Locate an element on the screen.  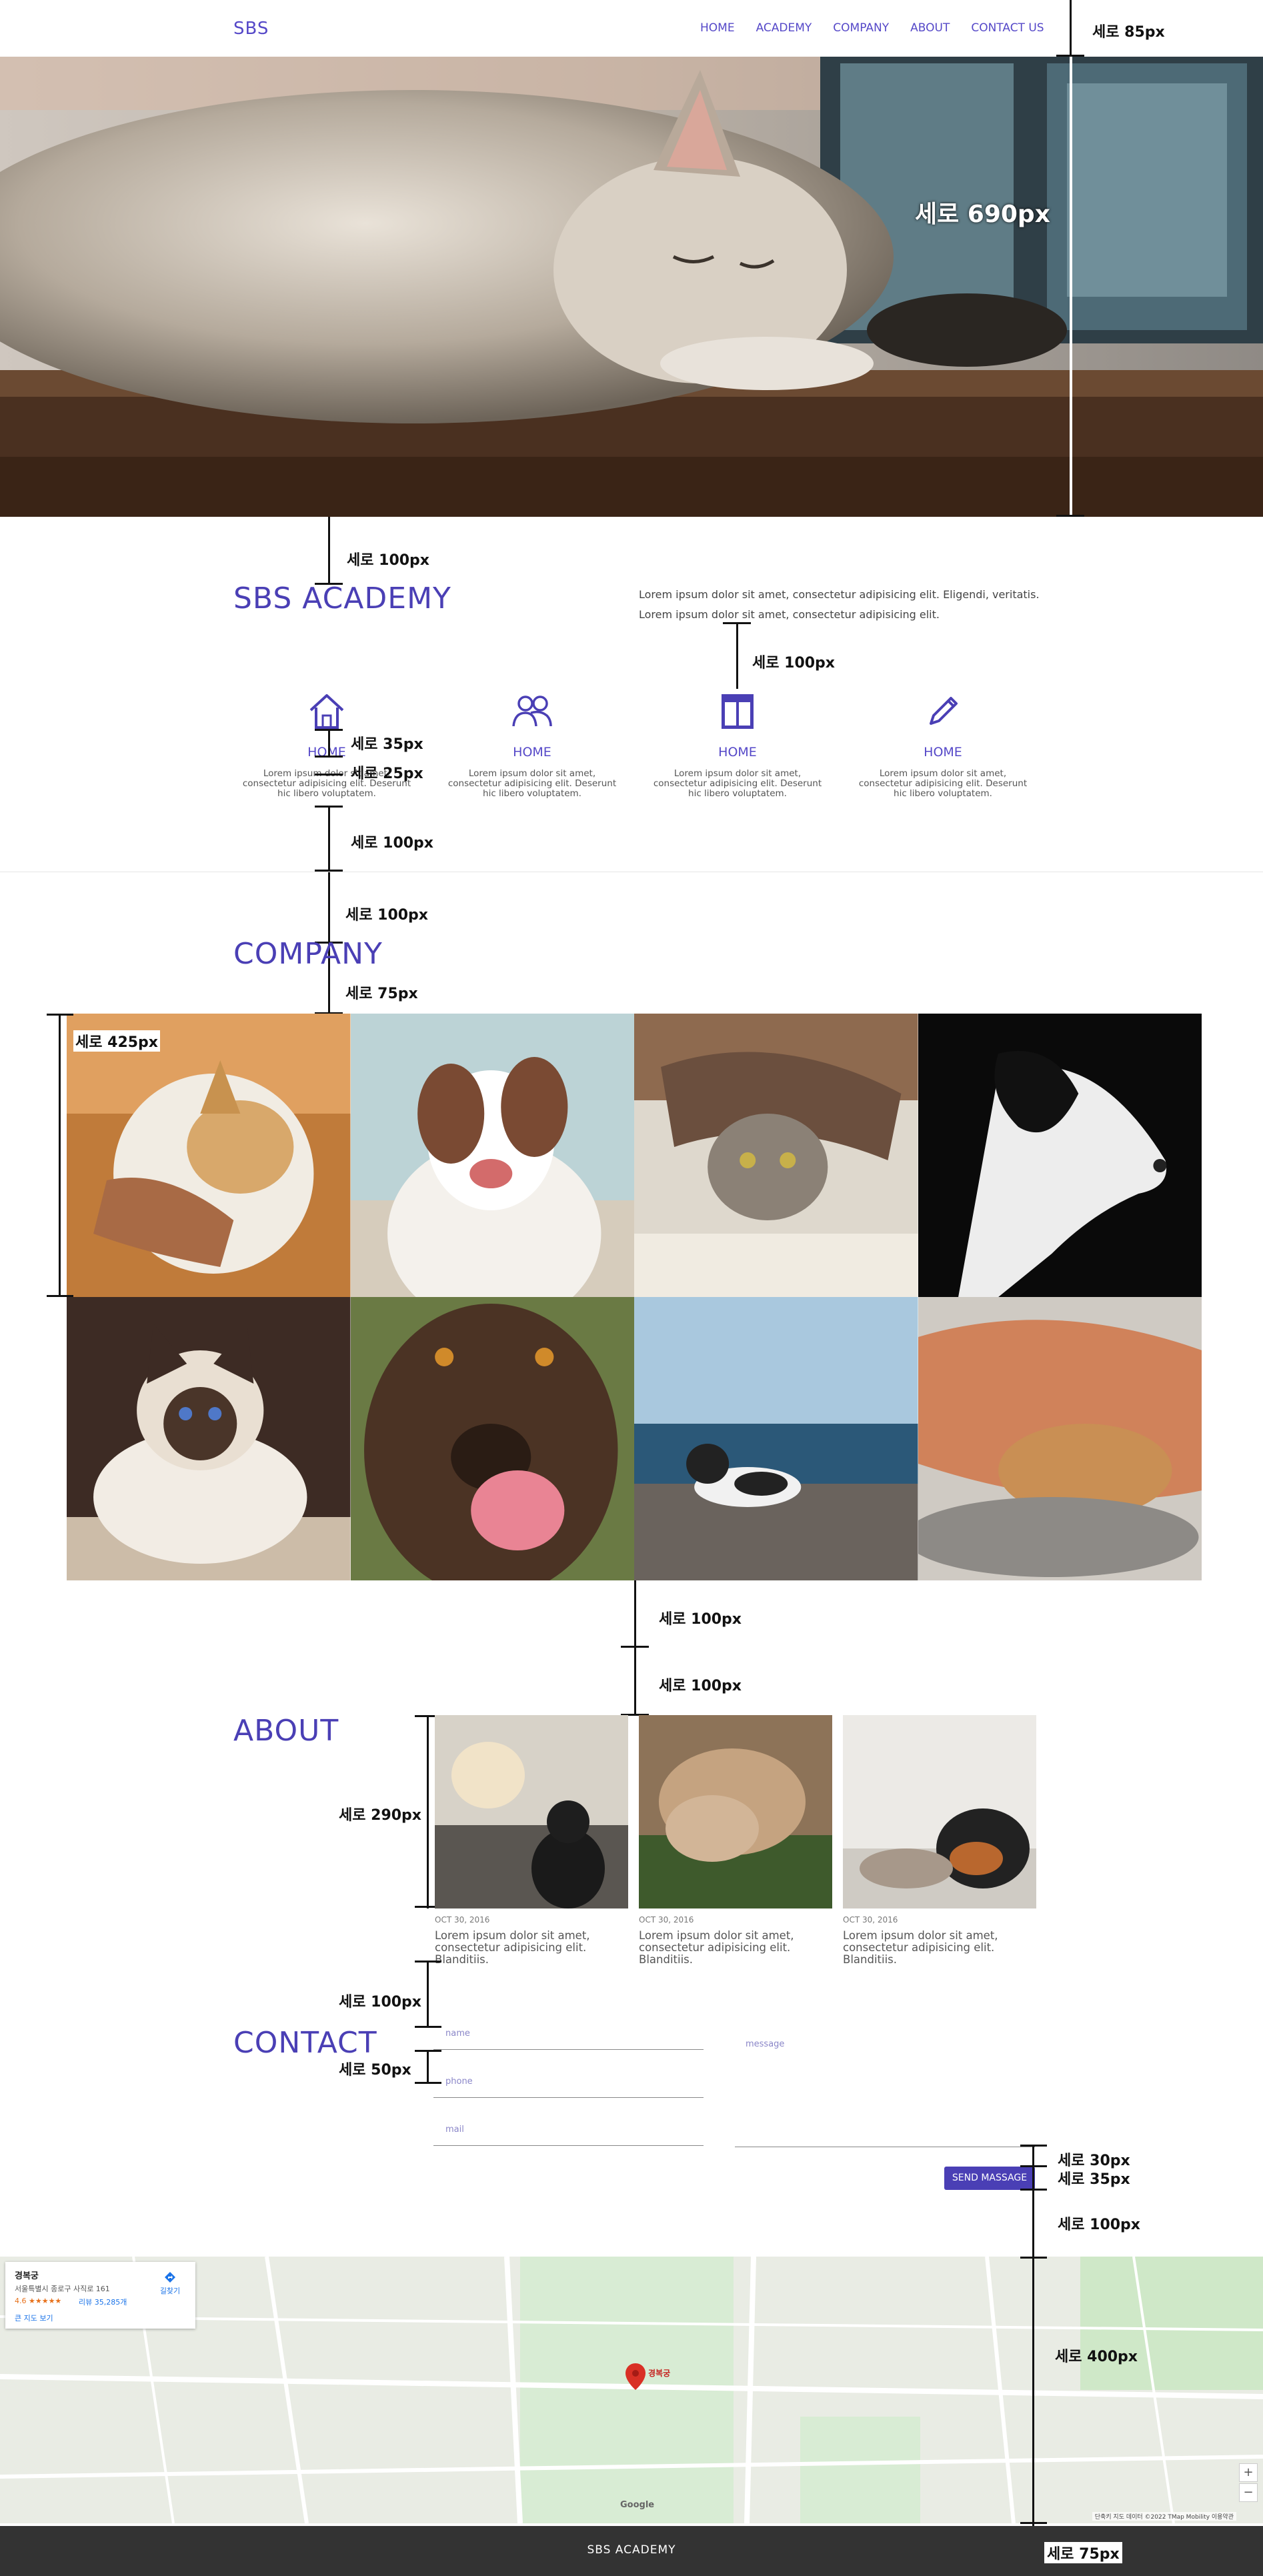
measure-line-gallery-row is located at coordinates (60, 1155).